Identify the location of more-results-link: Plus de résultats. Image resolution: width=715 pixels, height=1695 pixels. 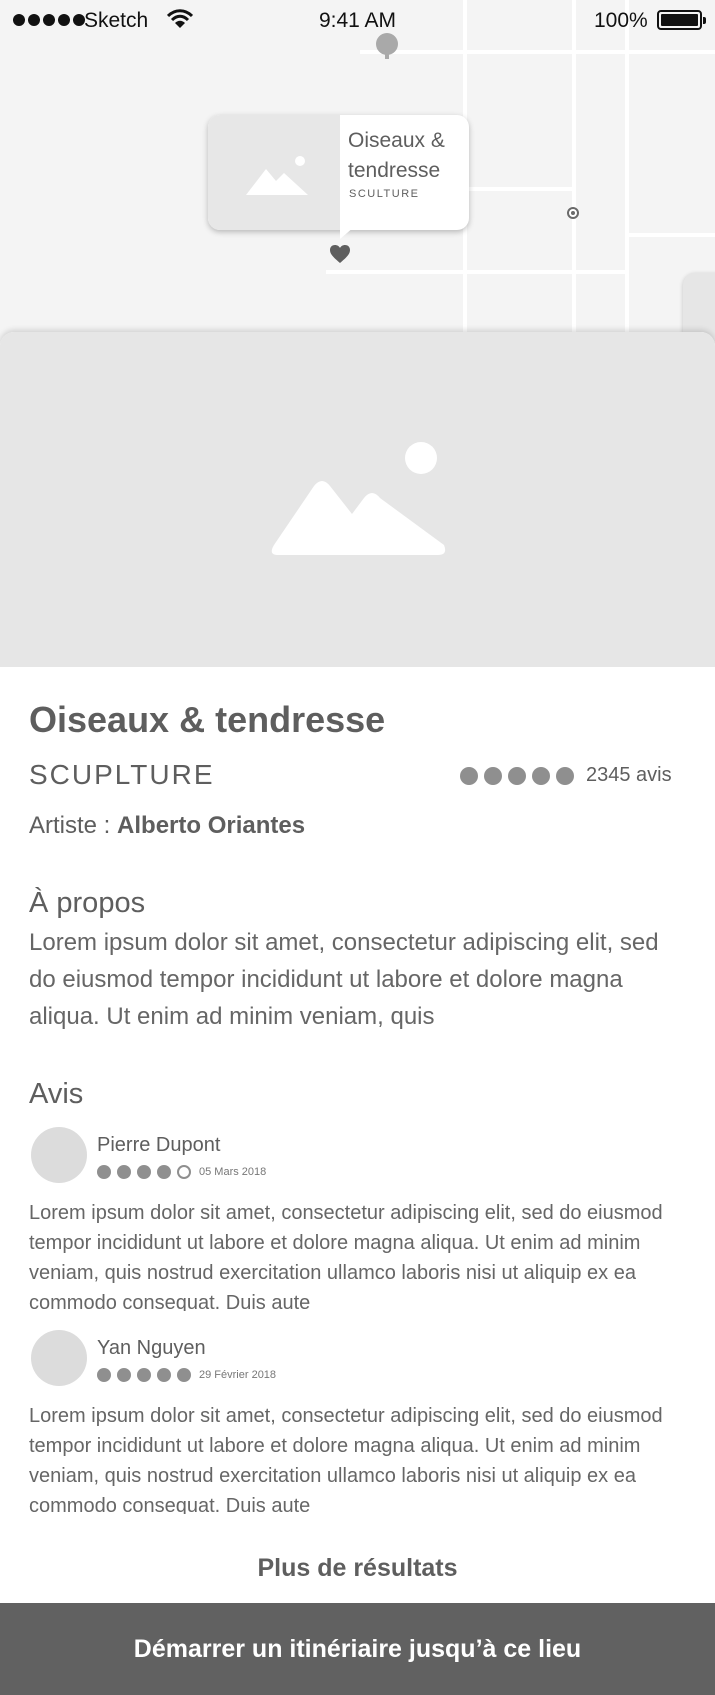
(357, 1568).